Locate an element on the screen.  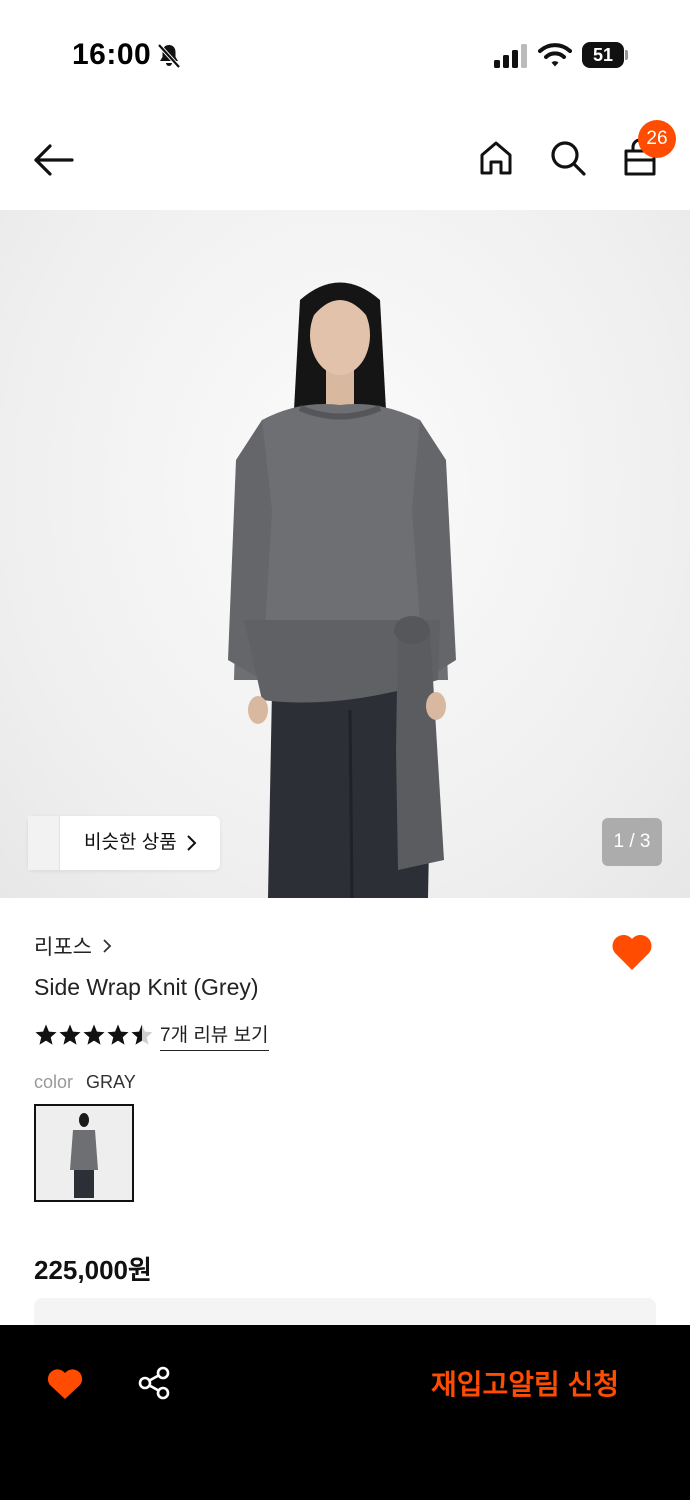
heart-icon is located at coordinates (65, 1384).